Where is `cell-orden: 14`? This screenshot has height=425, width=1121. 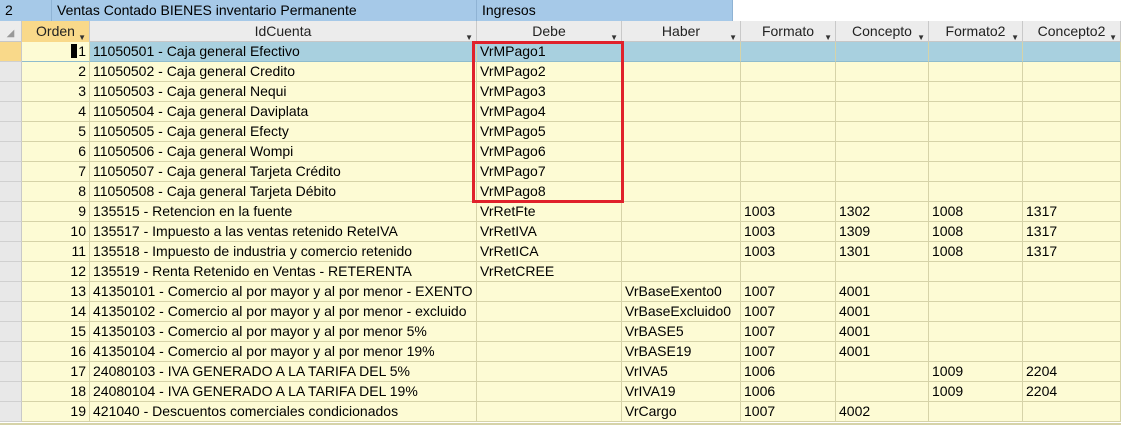
cell-orden: 14 is located at coordinates (56, 312).